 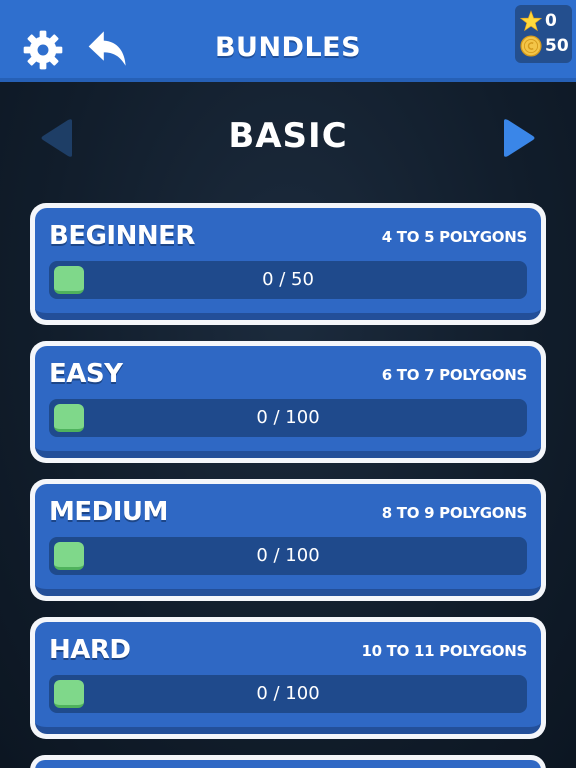 I want to click on stars-count: 0, so click(x=551, y=20).